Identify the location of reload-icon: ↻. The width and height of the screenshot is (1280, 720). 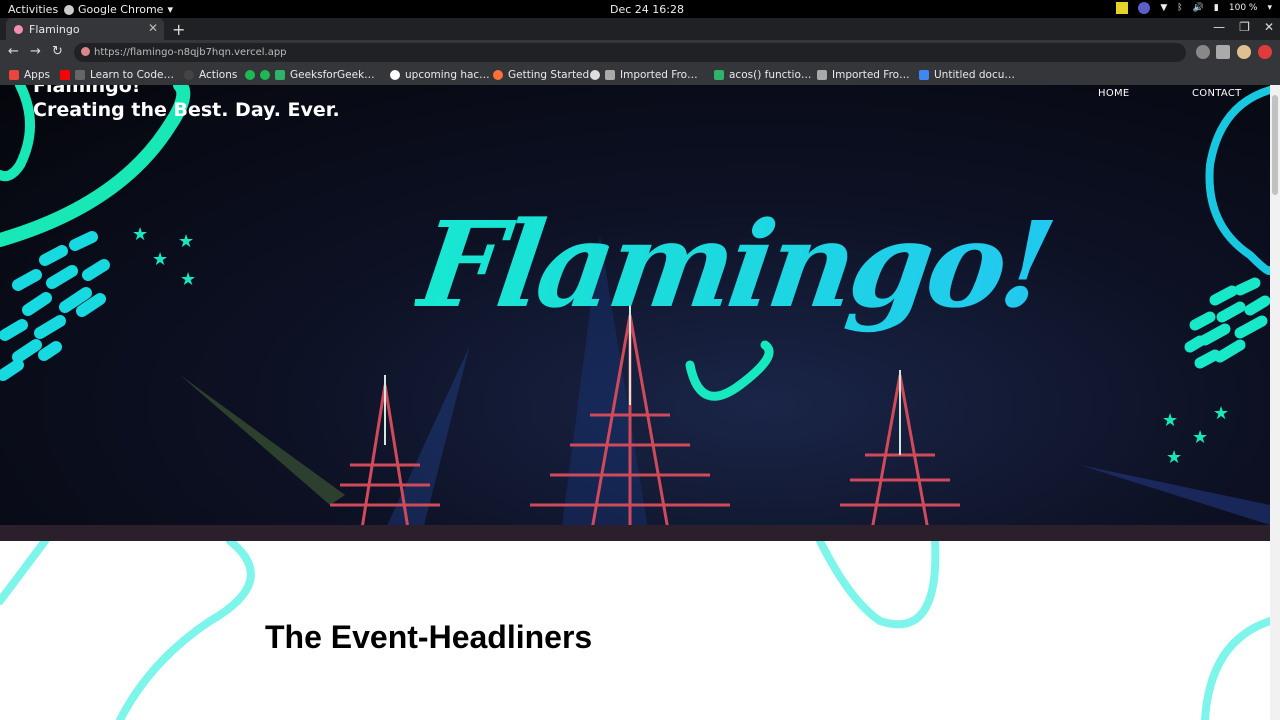
(57, 51).